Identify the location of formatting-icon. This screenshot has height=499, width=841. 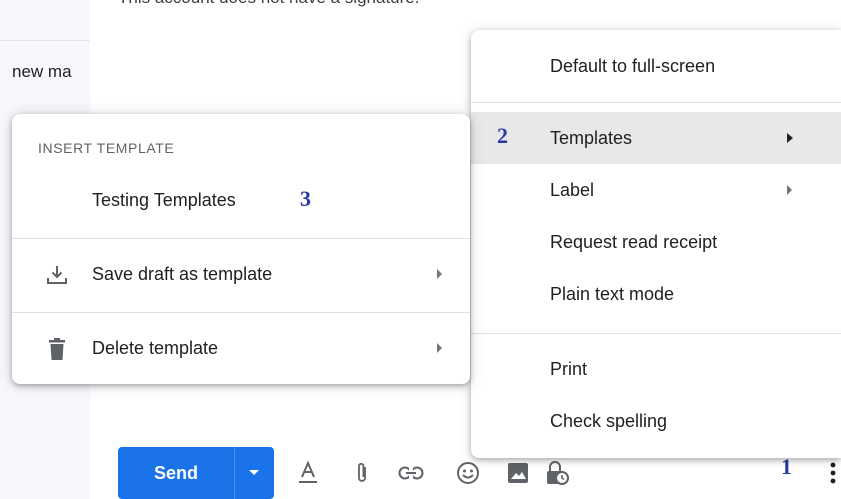
(308, 473).